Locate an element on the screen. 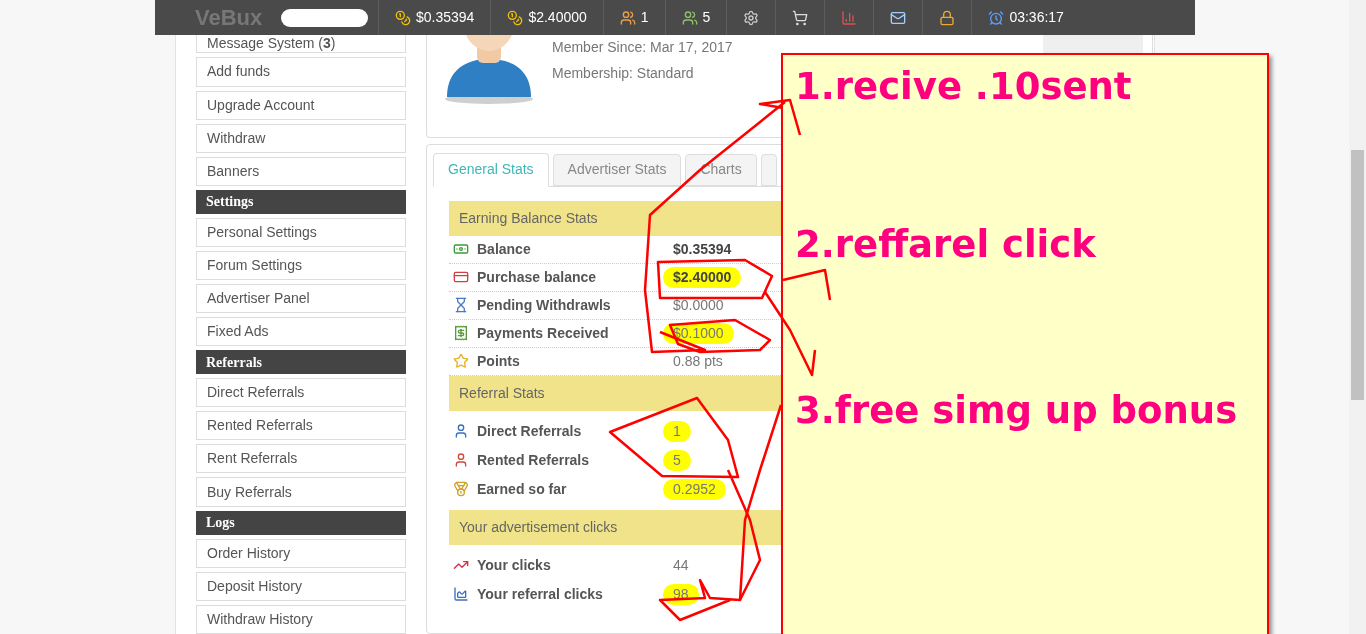 The width and height of the screenshot is (1366, 634). bar-chart-icon is located at coordinates (849, 17).